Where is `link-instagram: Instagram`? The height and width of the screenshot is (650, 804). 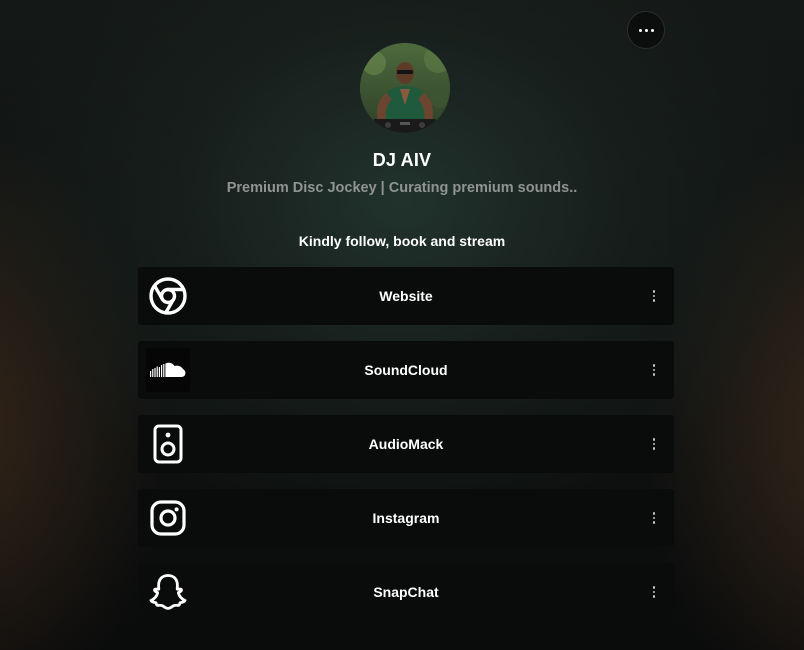
link-instagram: Instagram is located at coordinates (406, 518).